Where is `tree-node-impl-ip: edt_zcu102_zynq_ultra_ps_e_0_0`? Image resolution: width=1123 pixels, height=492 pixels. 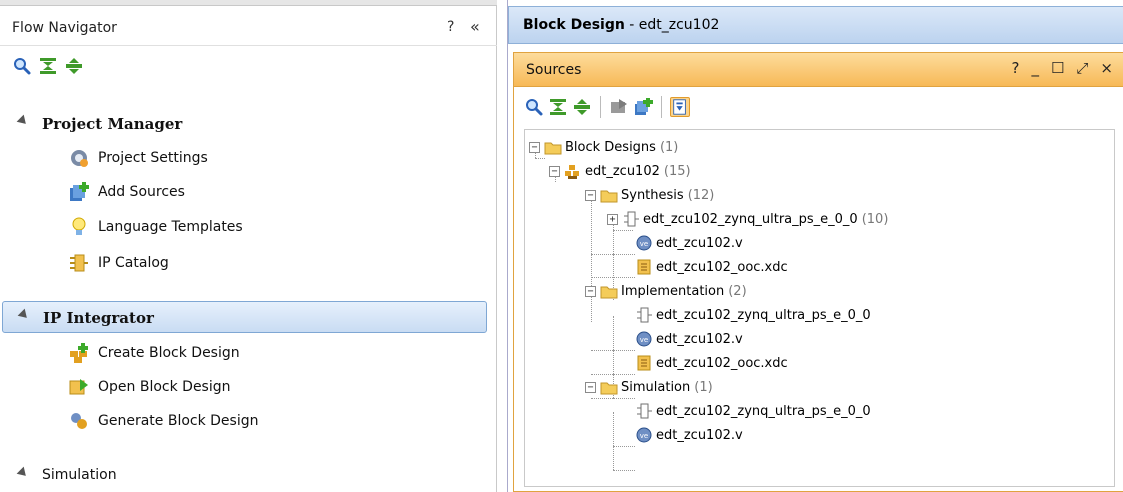
tree-node-impl-ip: edt_zcu102_zynq_ultra_ps_e_0_0 is located at coordinates (753, 315).